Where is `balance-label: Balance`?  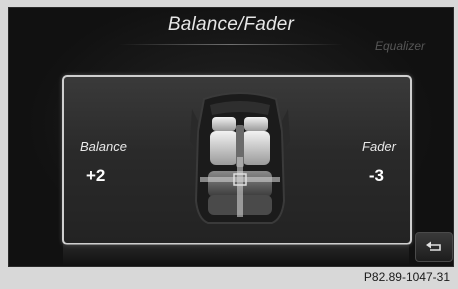
balance-label: Balance is located at coordinates (103, 146).